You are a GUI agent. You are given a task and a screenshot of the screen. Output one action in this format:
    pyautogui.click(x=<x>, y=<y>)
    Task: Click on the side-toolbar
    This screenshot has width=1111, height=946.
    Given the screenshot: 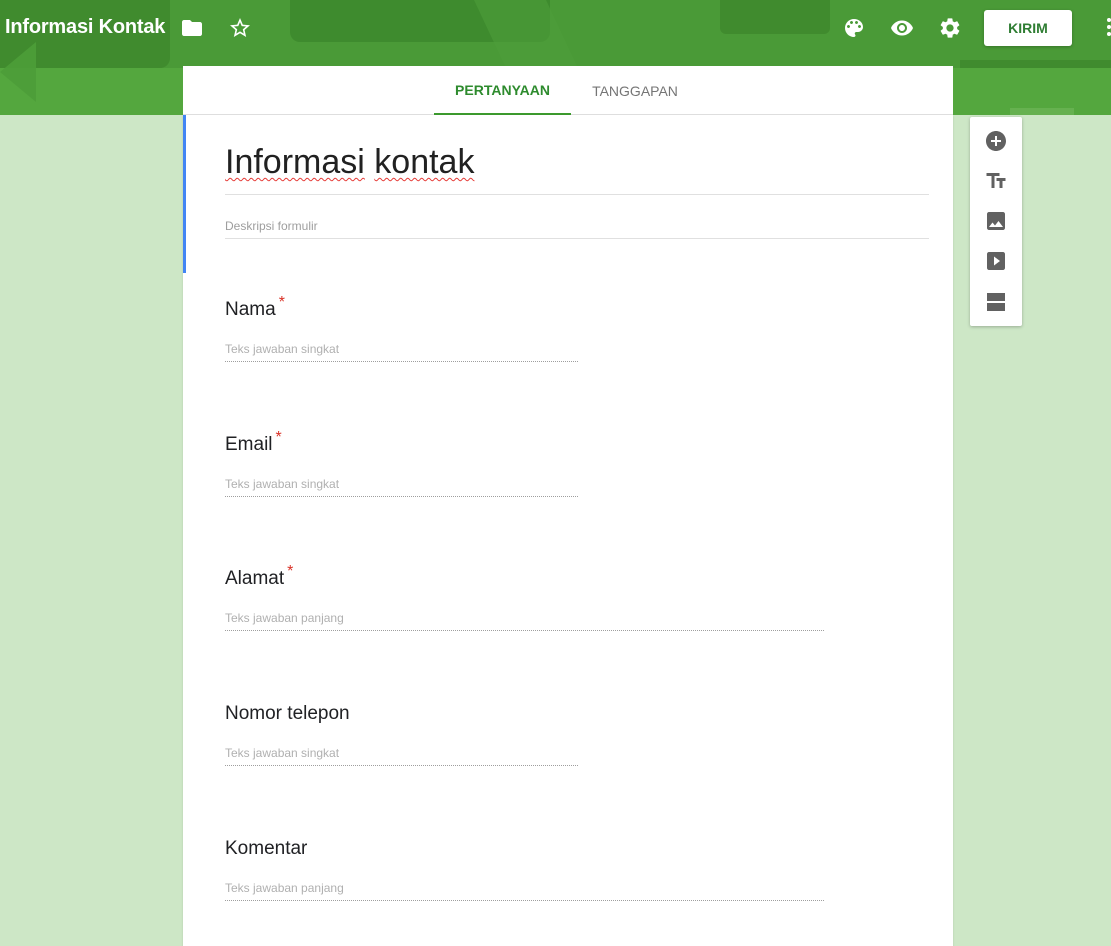 What is the action you would take?
    pyautogui.click(x=996, y=221)
    